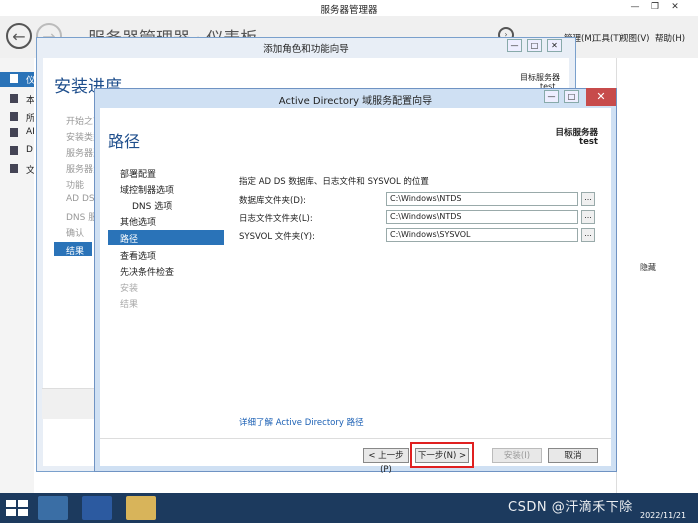 The width and height of the screenshot is (698, 523). What do you see at coordinates (588, 142) in the screenshot?
I see `target-server-value: test` at bounding box center [588, 142].